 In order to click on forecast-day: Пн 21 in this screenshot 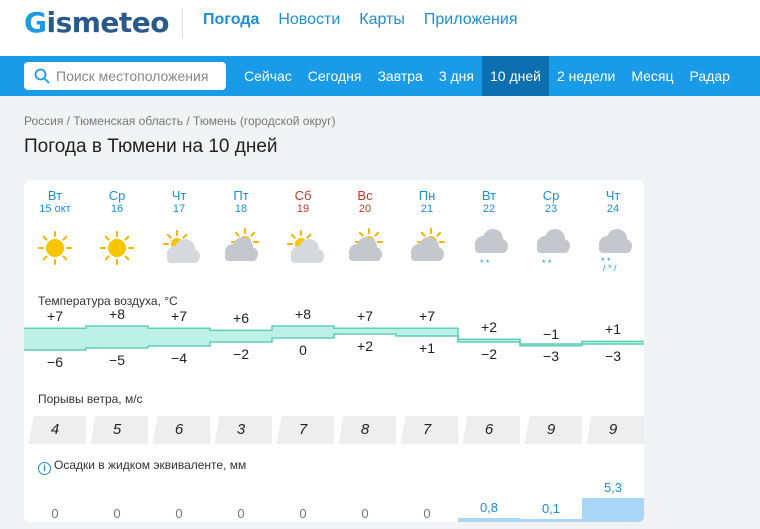, I will do `click(427, 201)`.